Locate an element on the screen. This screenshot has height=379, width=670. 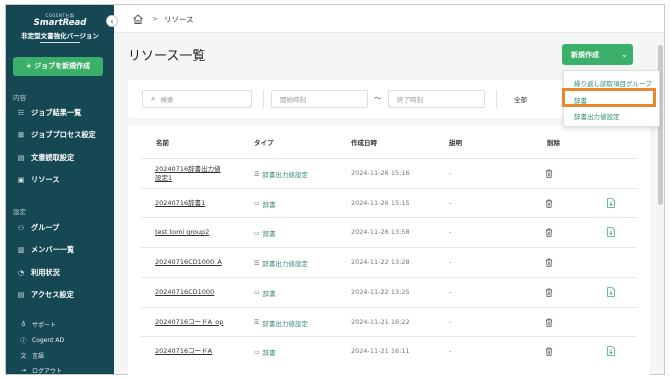
access-icon: ▤ is located at coordinates (21, 295).